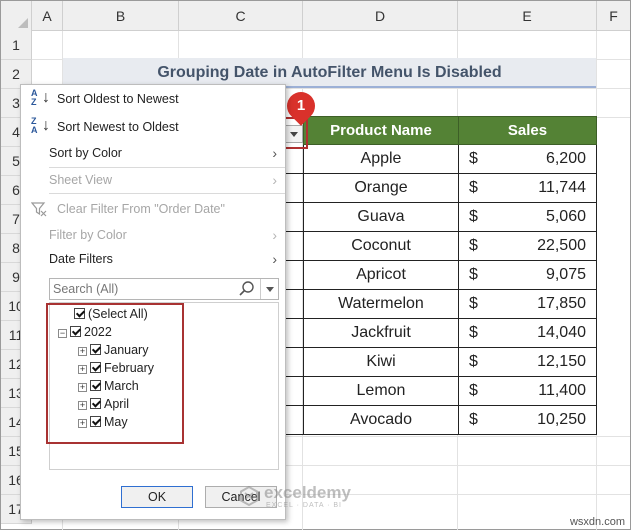  I want to click on table-row: Lemon $11,400, so click(450, 391).